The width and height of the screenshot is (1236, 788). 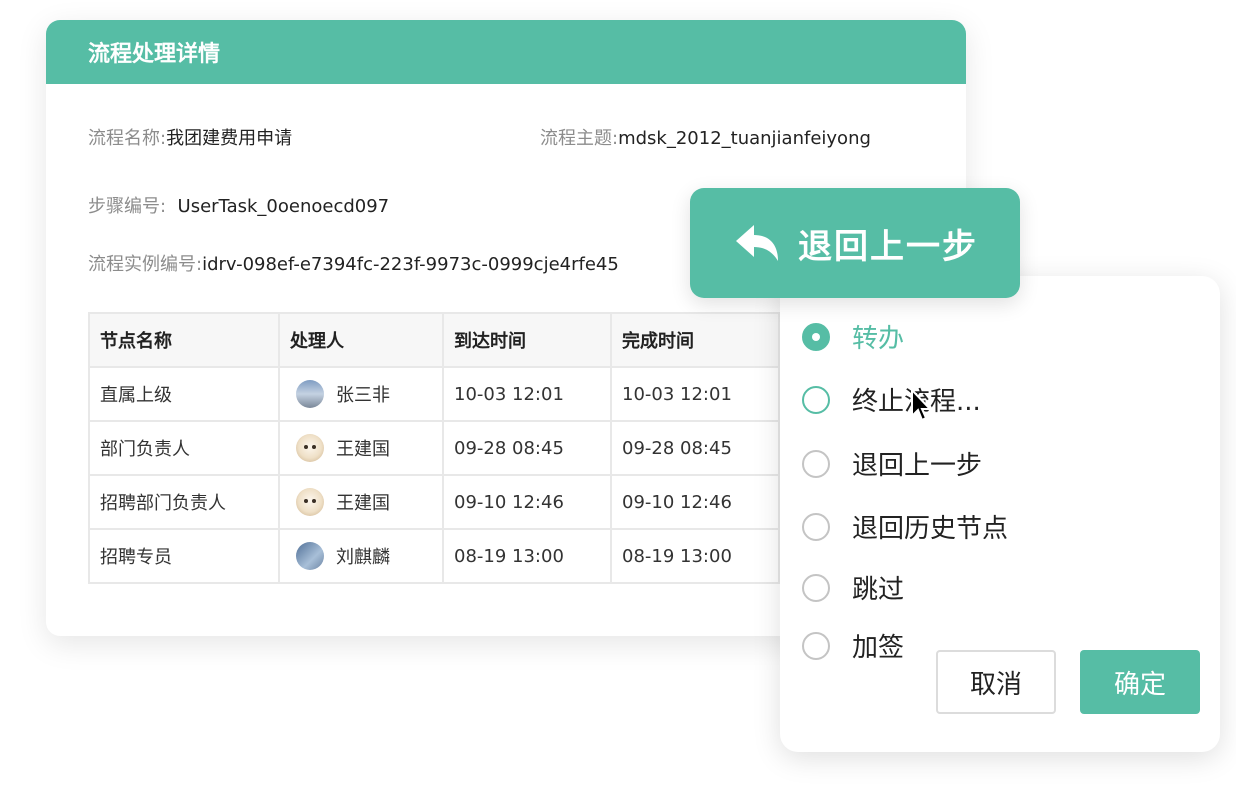 I want to click on header-finish-time: 完成时间, so click(x=695, y=340).